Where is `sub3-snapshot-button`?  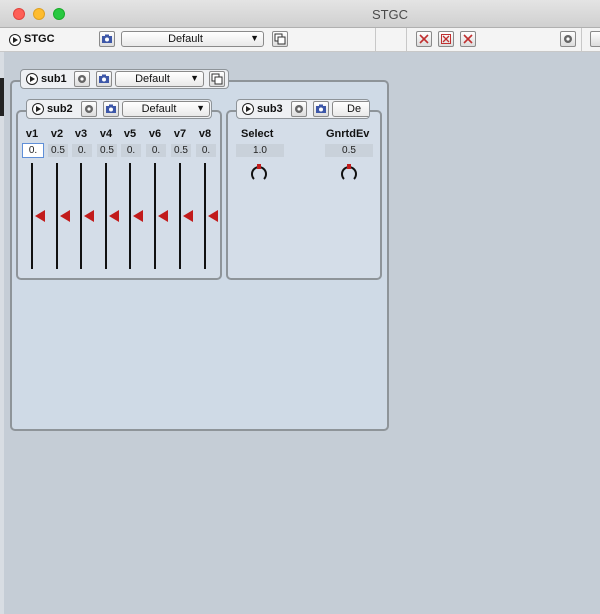 sub3-snapshot-button is located at coordinates (321, 109).